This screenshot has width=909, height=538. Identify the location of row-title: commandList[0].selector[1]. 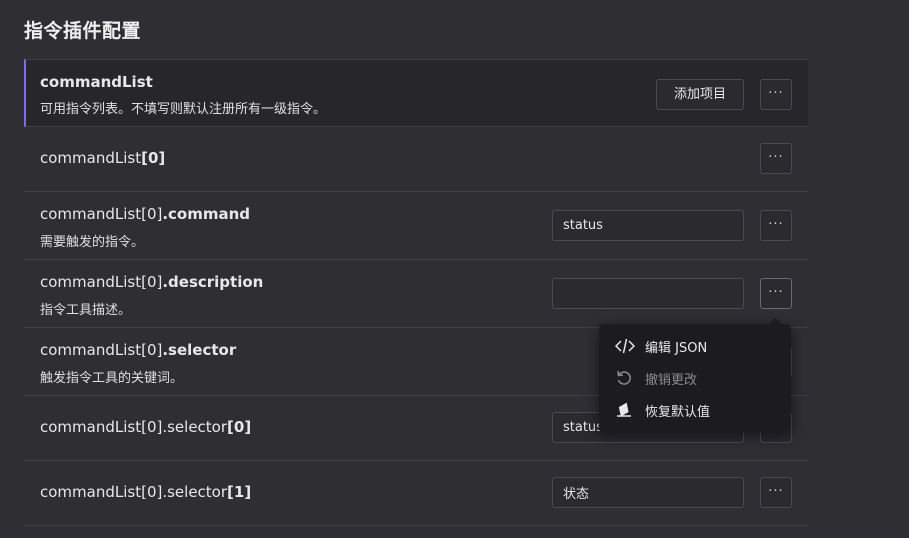
(145, 492).